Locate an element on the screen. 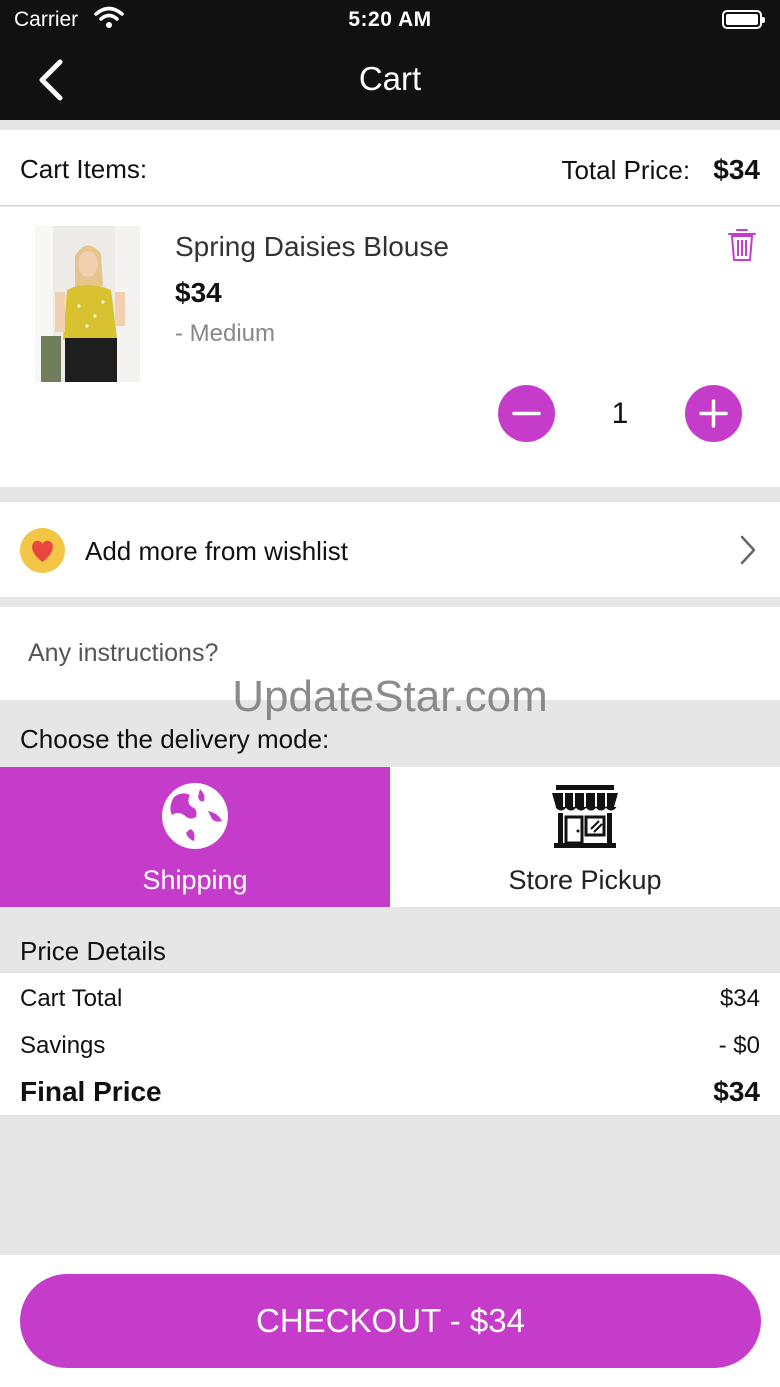  product-variant: - Medium is located at coordinates (225, 333).